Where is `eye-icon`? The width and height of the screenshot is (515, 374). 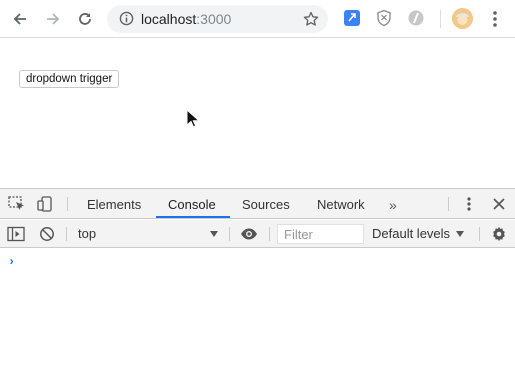
eye-icon is located at coordinates (249, 234).